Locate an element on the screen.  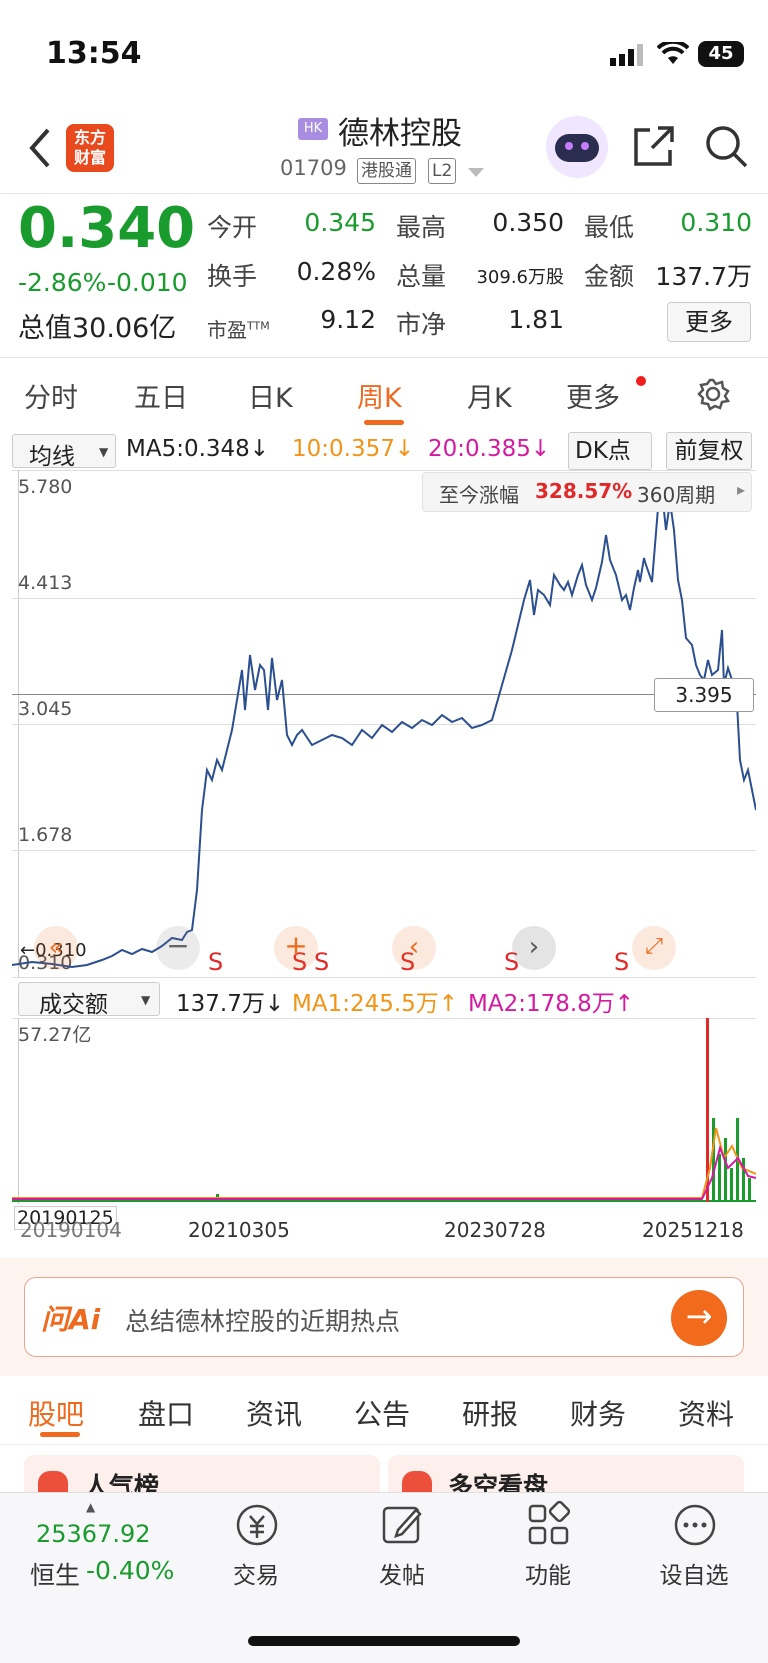
more-dots-icon is located at coordinates (695, 1525).